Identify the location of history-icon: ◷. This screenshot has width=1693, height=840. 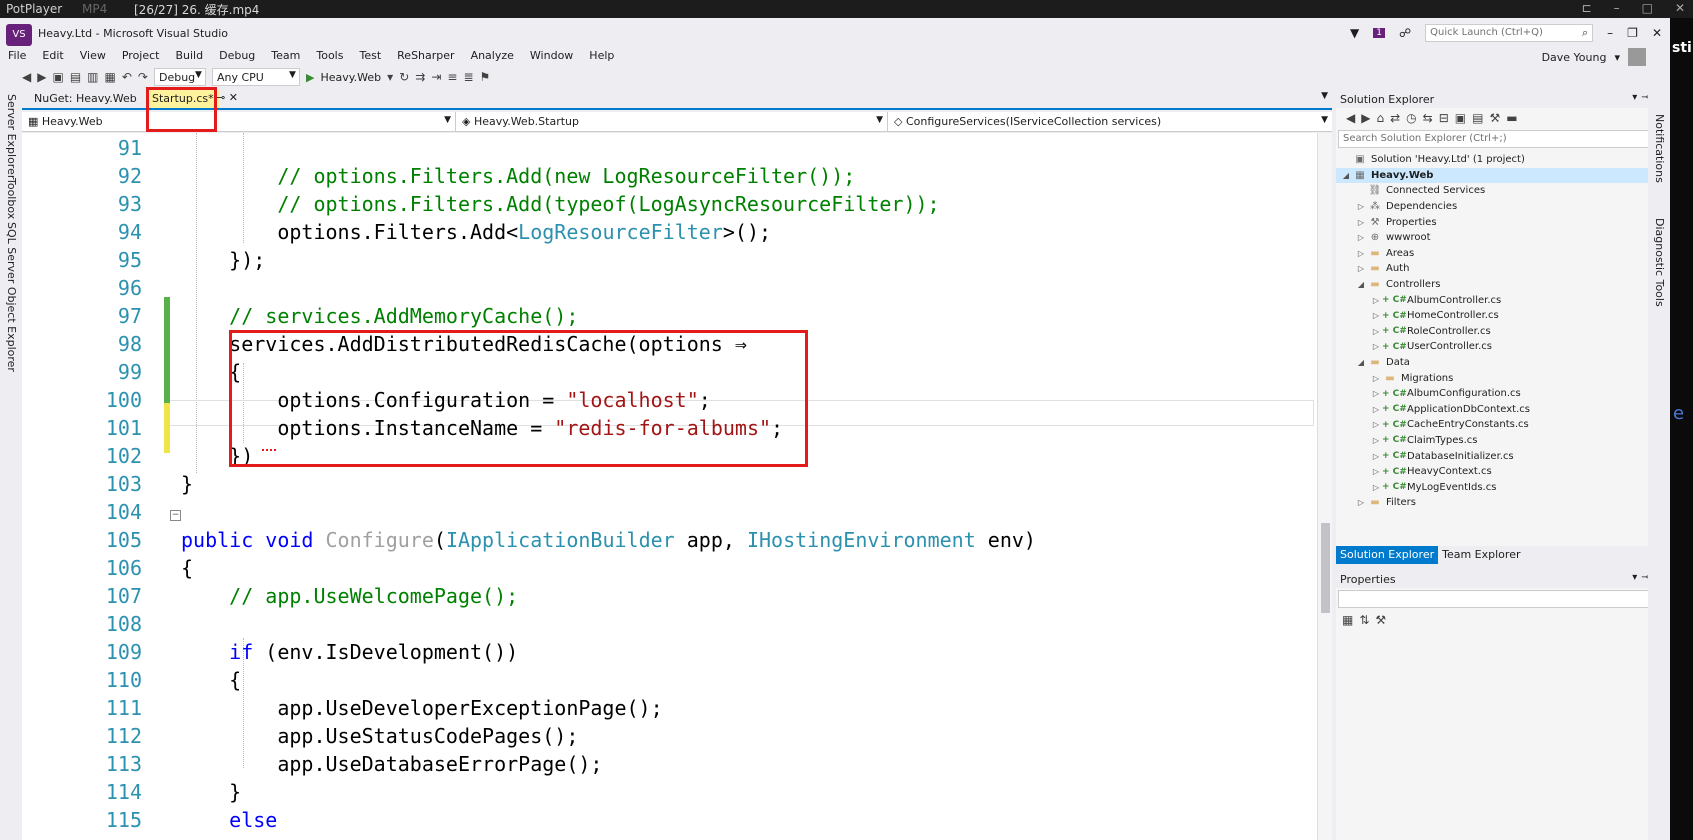
(1414, 118).